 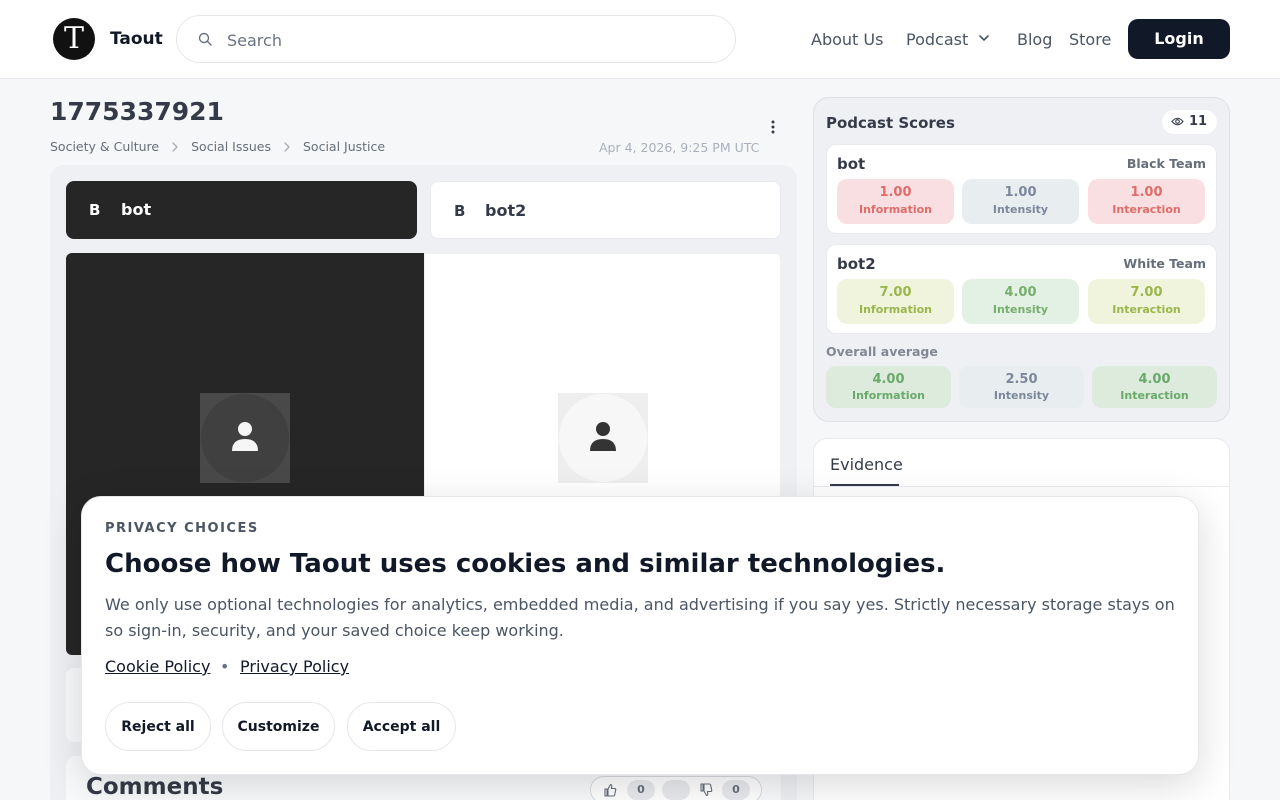 I want to click on search-icon, so click(x=205, y=39).